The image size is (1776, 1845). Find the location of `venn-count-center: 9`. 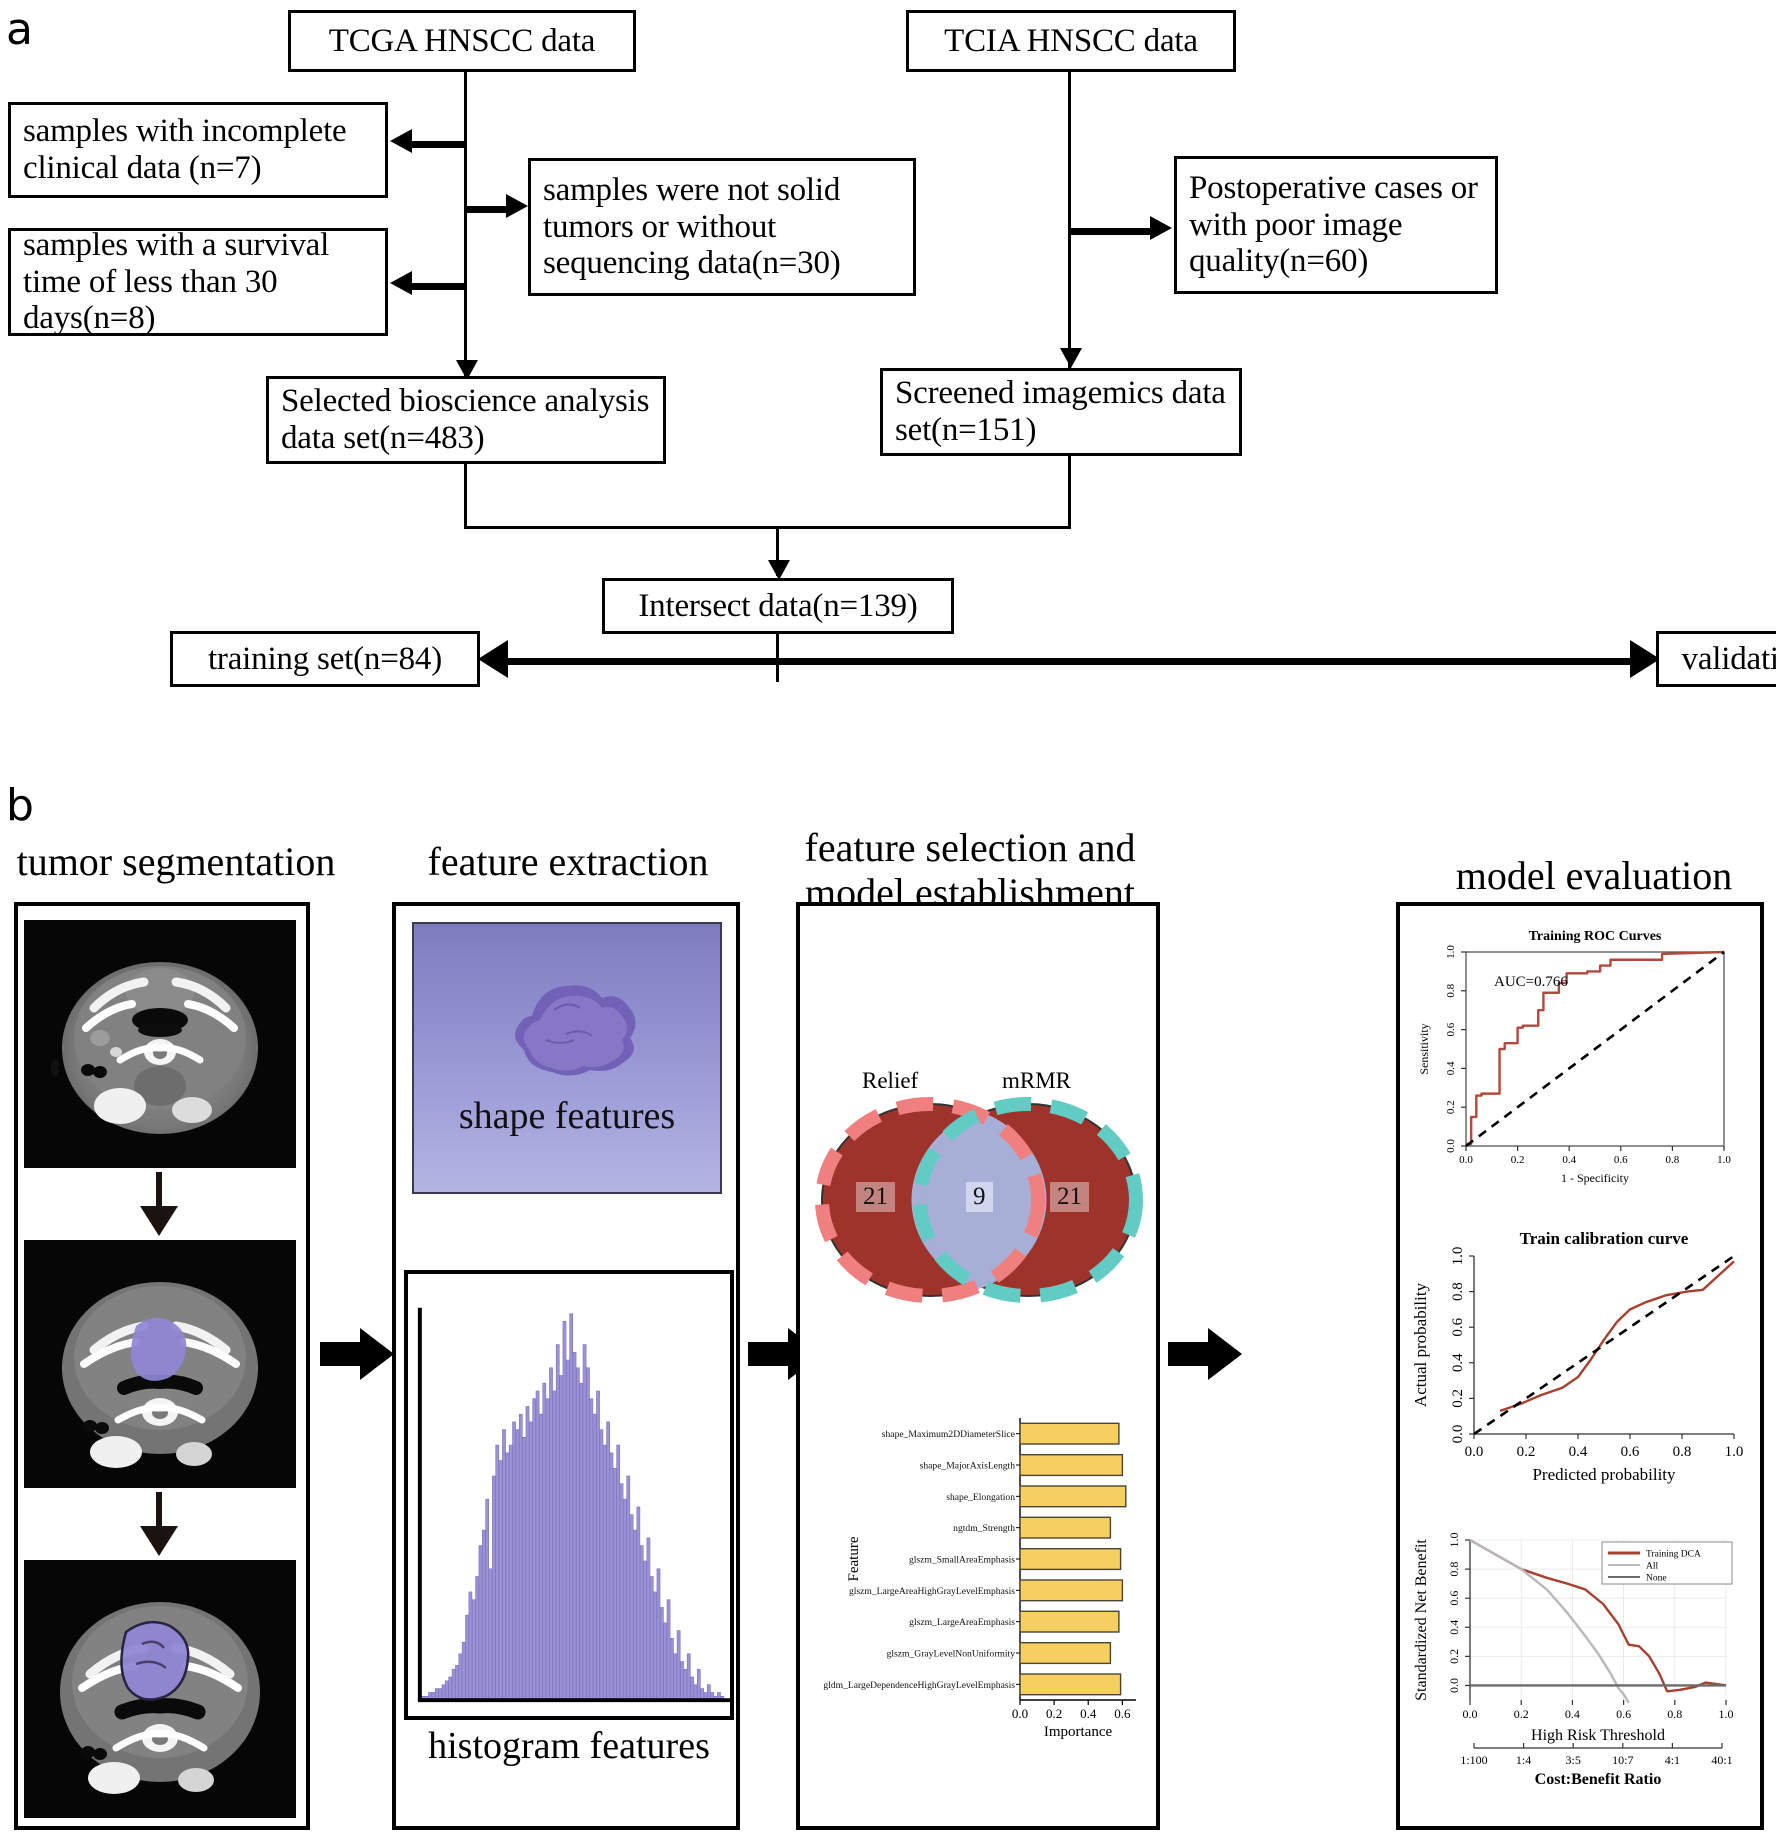

venn-count-center: 9 is located at coordinates (979, 1197).